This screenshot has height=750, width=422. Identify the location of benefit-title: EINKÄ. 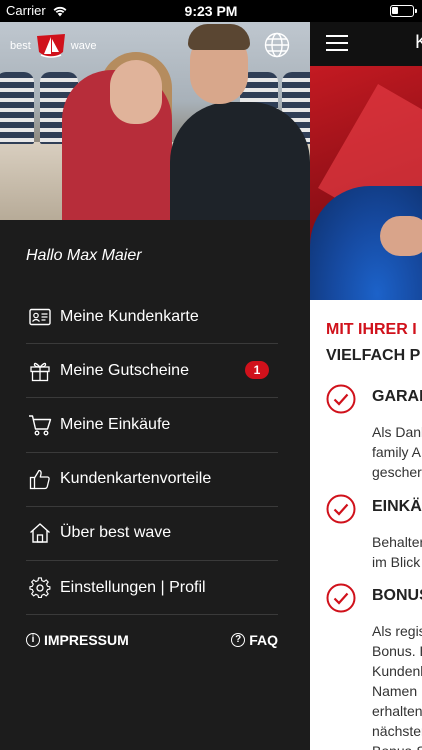
(397, 506).